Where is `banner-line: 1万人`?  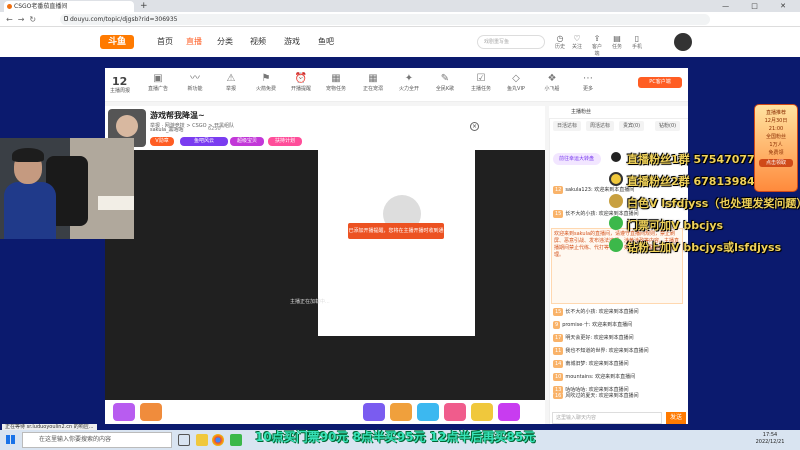 banner-line: 1万人 is located at coordinates (776, 145).